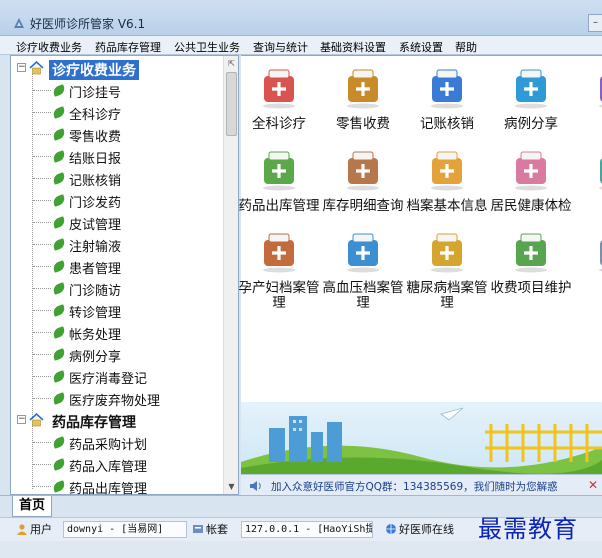  What do you see at coordinates (95, 135) in the screenshot?
I see `tree-item-label: 零售收费` at bounding box center [95, 135].